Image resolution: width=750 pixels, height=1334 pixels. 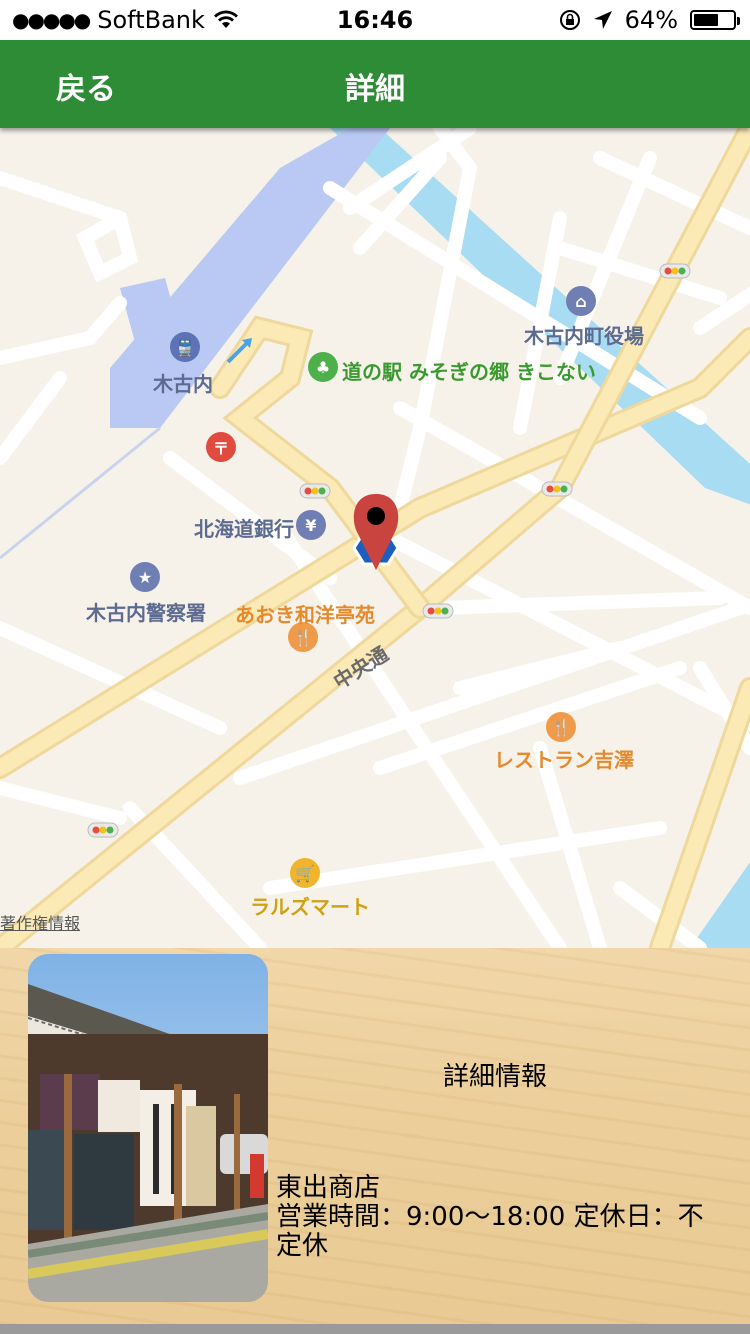 What do you see at coordinates (183, 384) in the screenshot?
I see `station-label: 木古内` at bounding box center [183, 384].